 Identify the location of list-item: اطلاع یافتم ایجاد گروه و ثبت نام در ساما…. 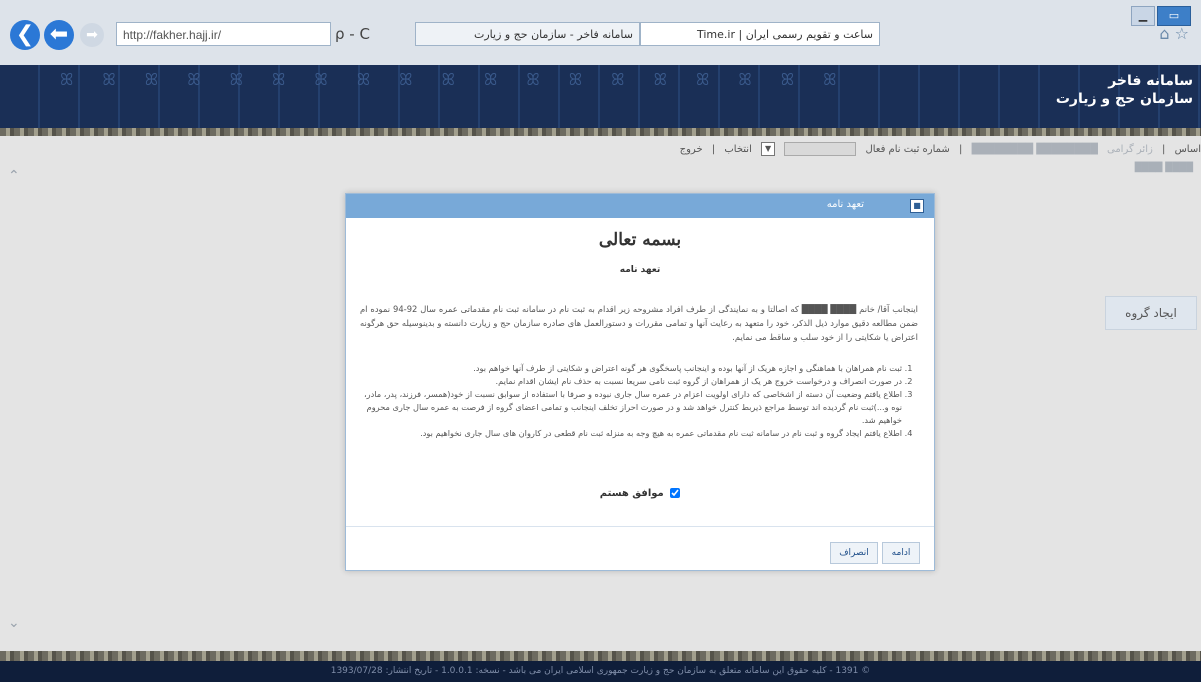
(631, 433).